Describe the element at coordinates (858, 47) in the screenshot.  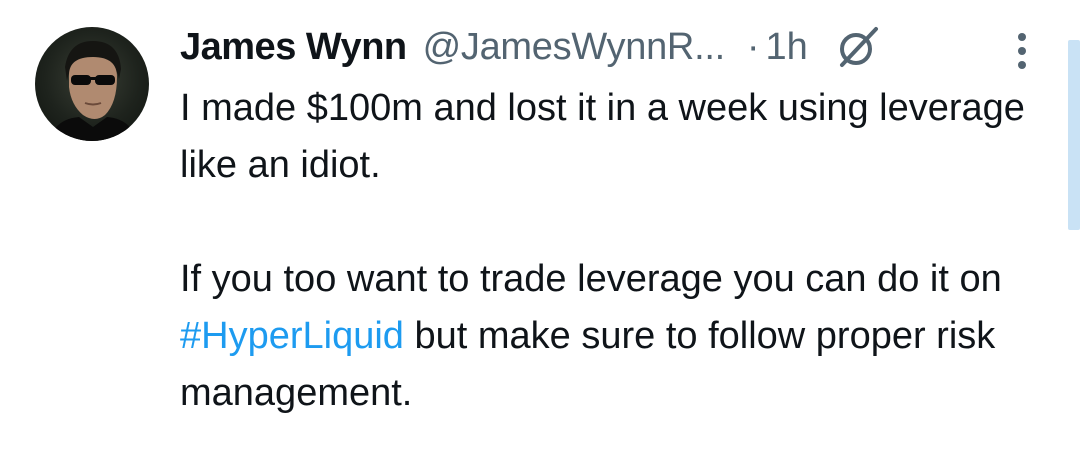
I see `grok-icon` at that location.